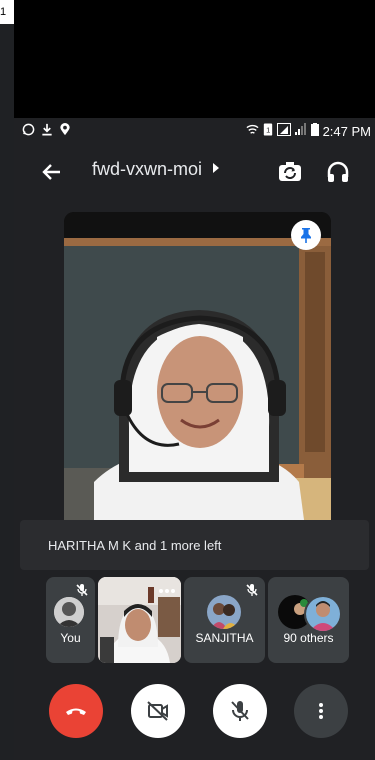 Image resolution: width=375 pixels, height=760 pixels. I want to click on participant-tile-you: You, so click(70, 620).